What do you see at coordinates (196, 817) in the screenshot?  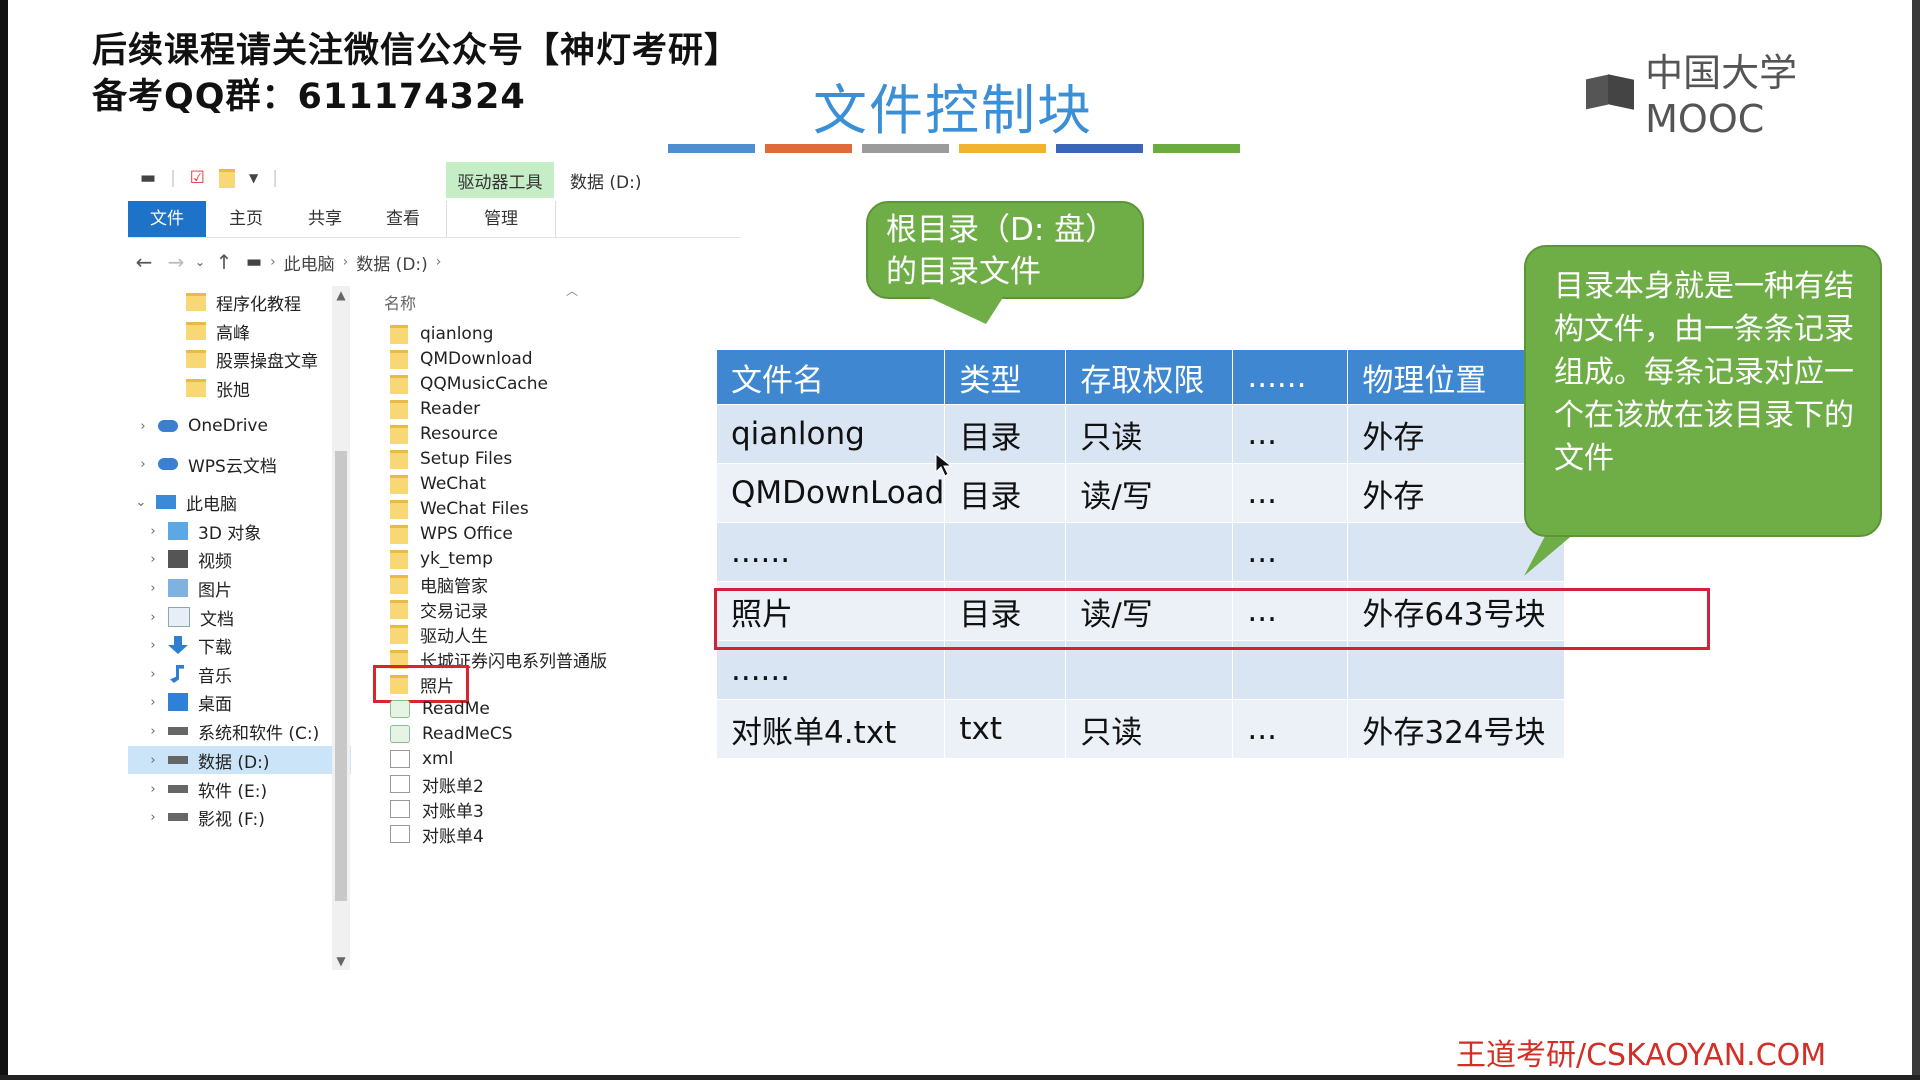 I see `nav-item: › 影视 (F:)` at bounding box center [196, 817].